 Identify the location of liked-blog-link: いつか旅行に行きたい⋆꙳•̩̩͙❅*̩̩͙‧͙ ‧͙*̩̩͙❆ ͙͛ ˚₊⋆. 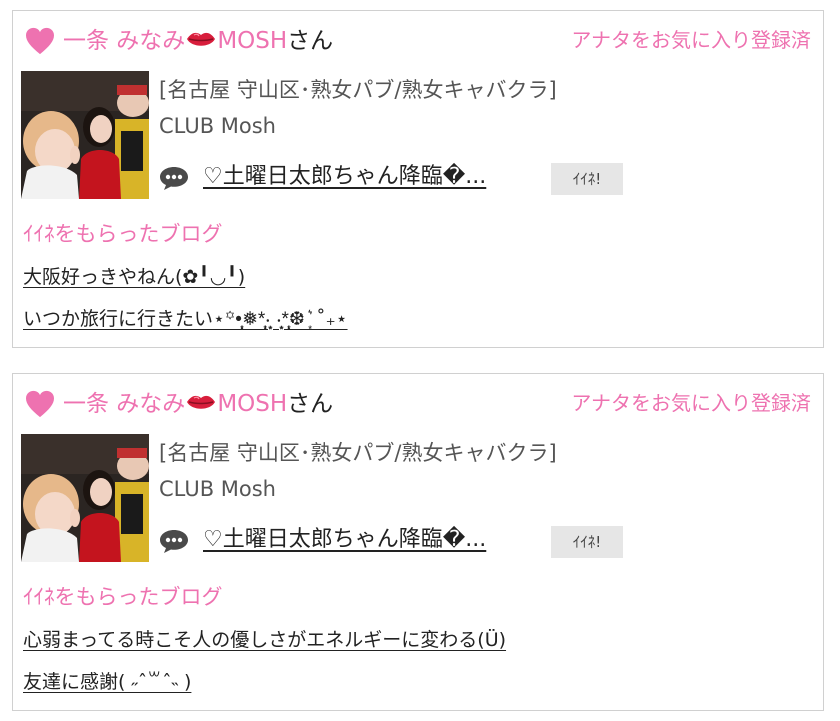
(185, 319).